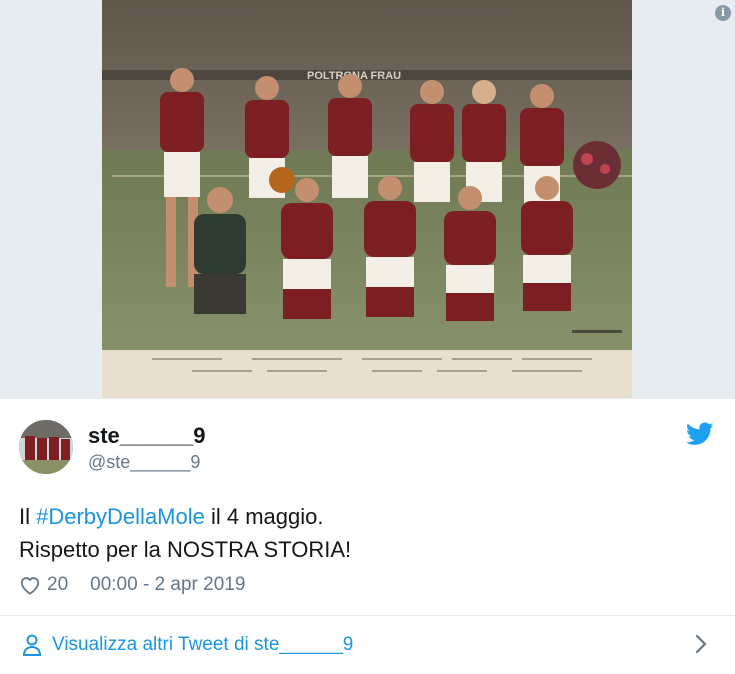 The height and width of the screenshot is (674, 735). I want to click on author-name: ste______9, so click(146, 436).